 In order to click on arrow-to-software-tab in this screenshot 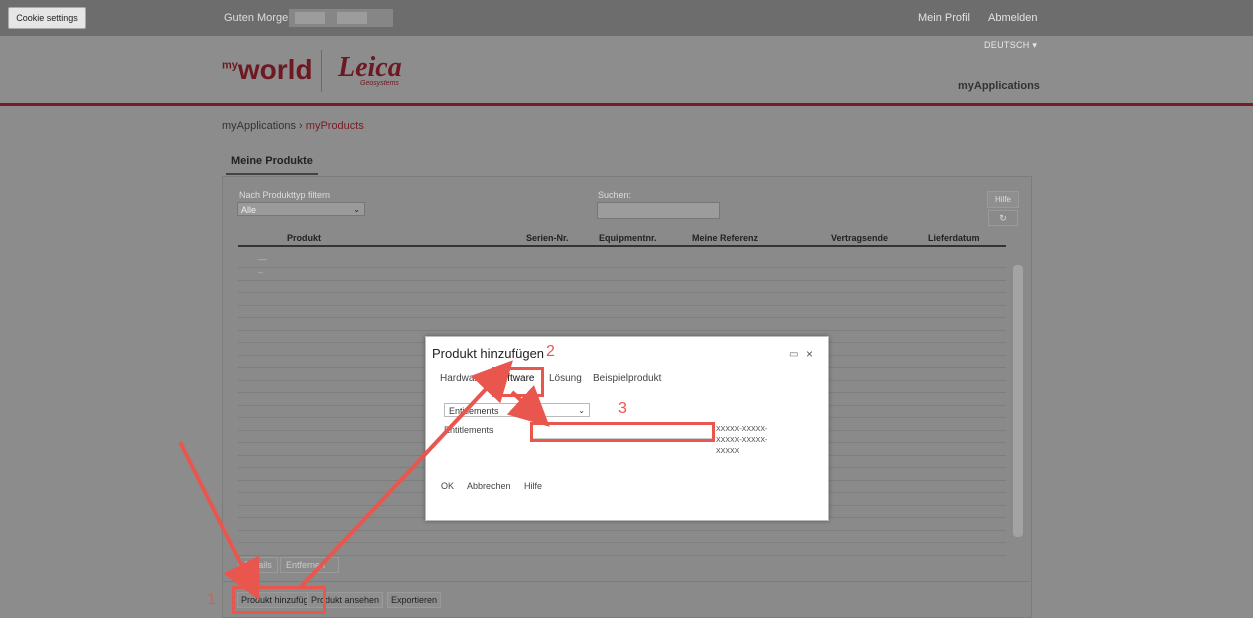, I will do `click(405, 475)`.